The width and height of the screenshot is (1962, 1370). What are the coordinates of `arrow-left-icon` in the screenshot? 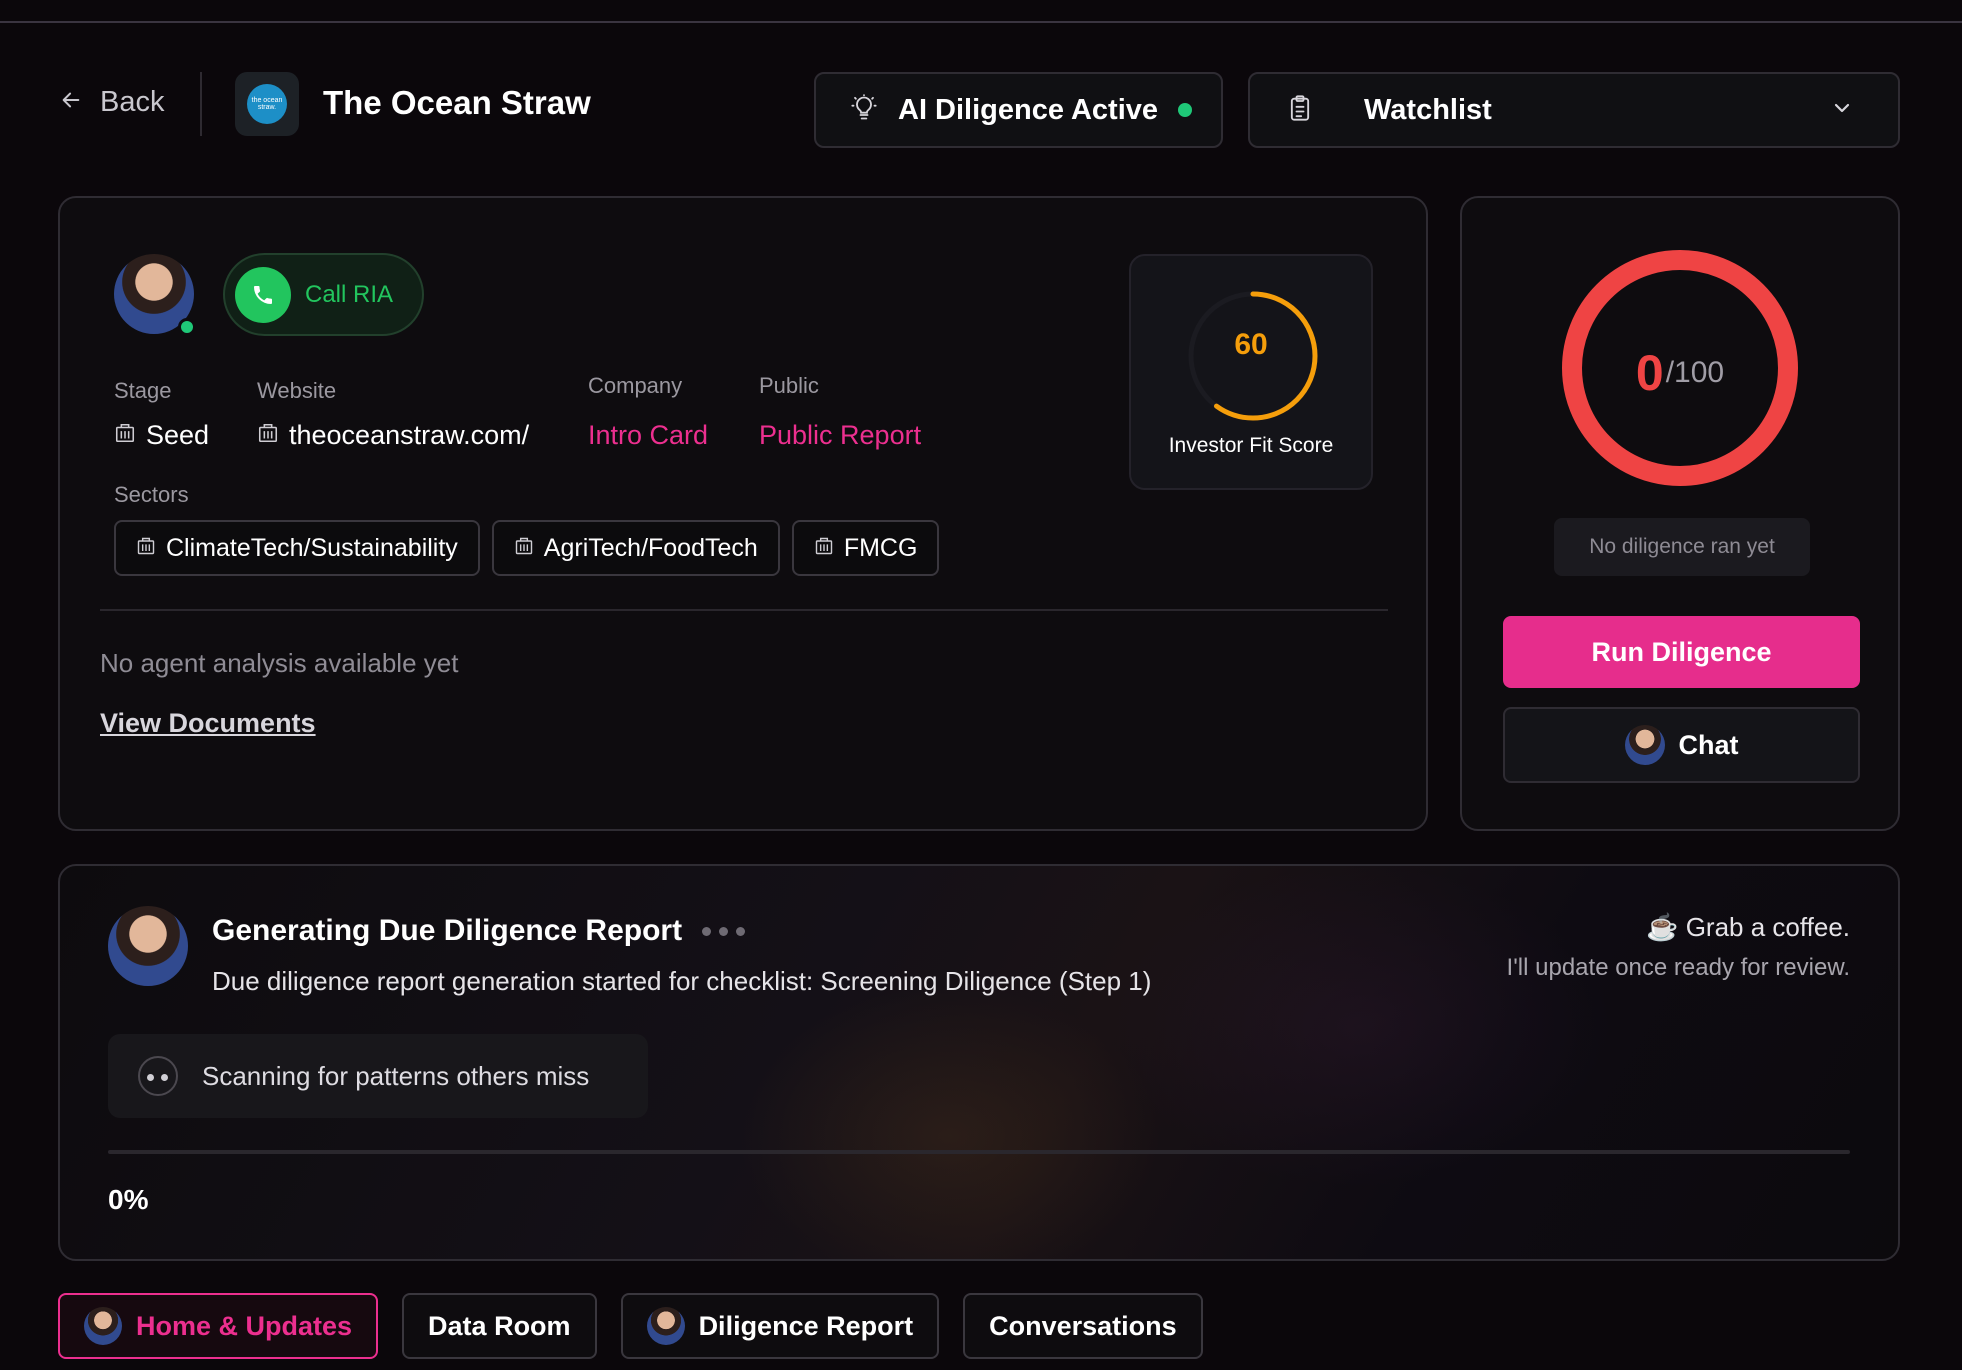 It's located at (71, 102).